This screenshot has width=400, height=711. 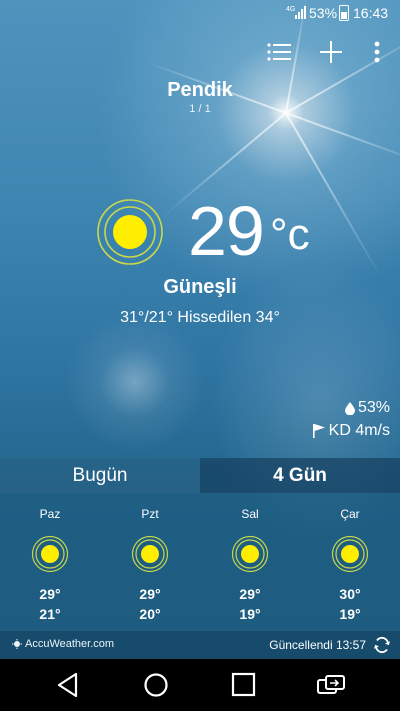 What do you see at coordinates (371, 13) in the screenshot?
I see `clock: 16:43` at bounding box center [371, 13].